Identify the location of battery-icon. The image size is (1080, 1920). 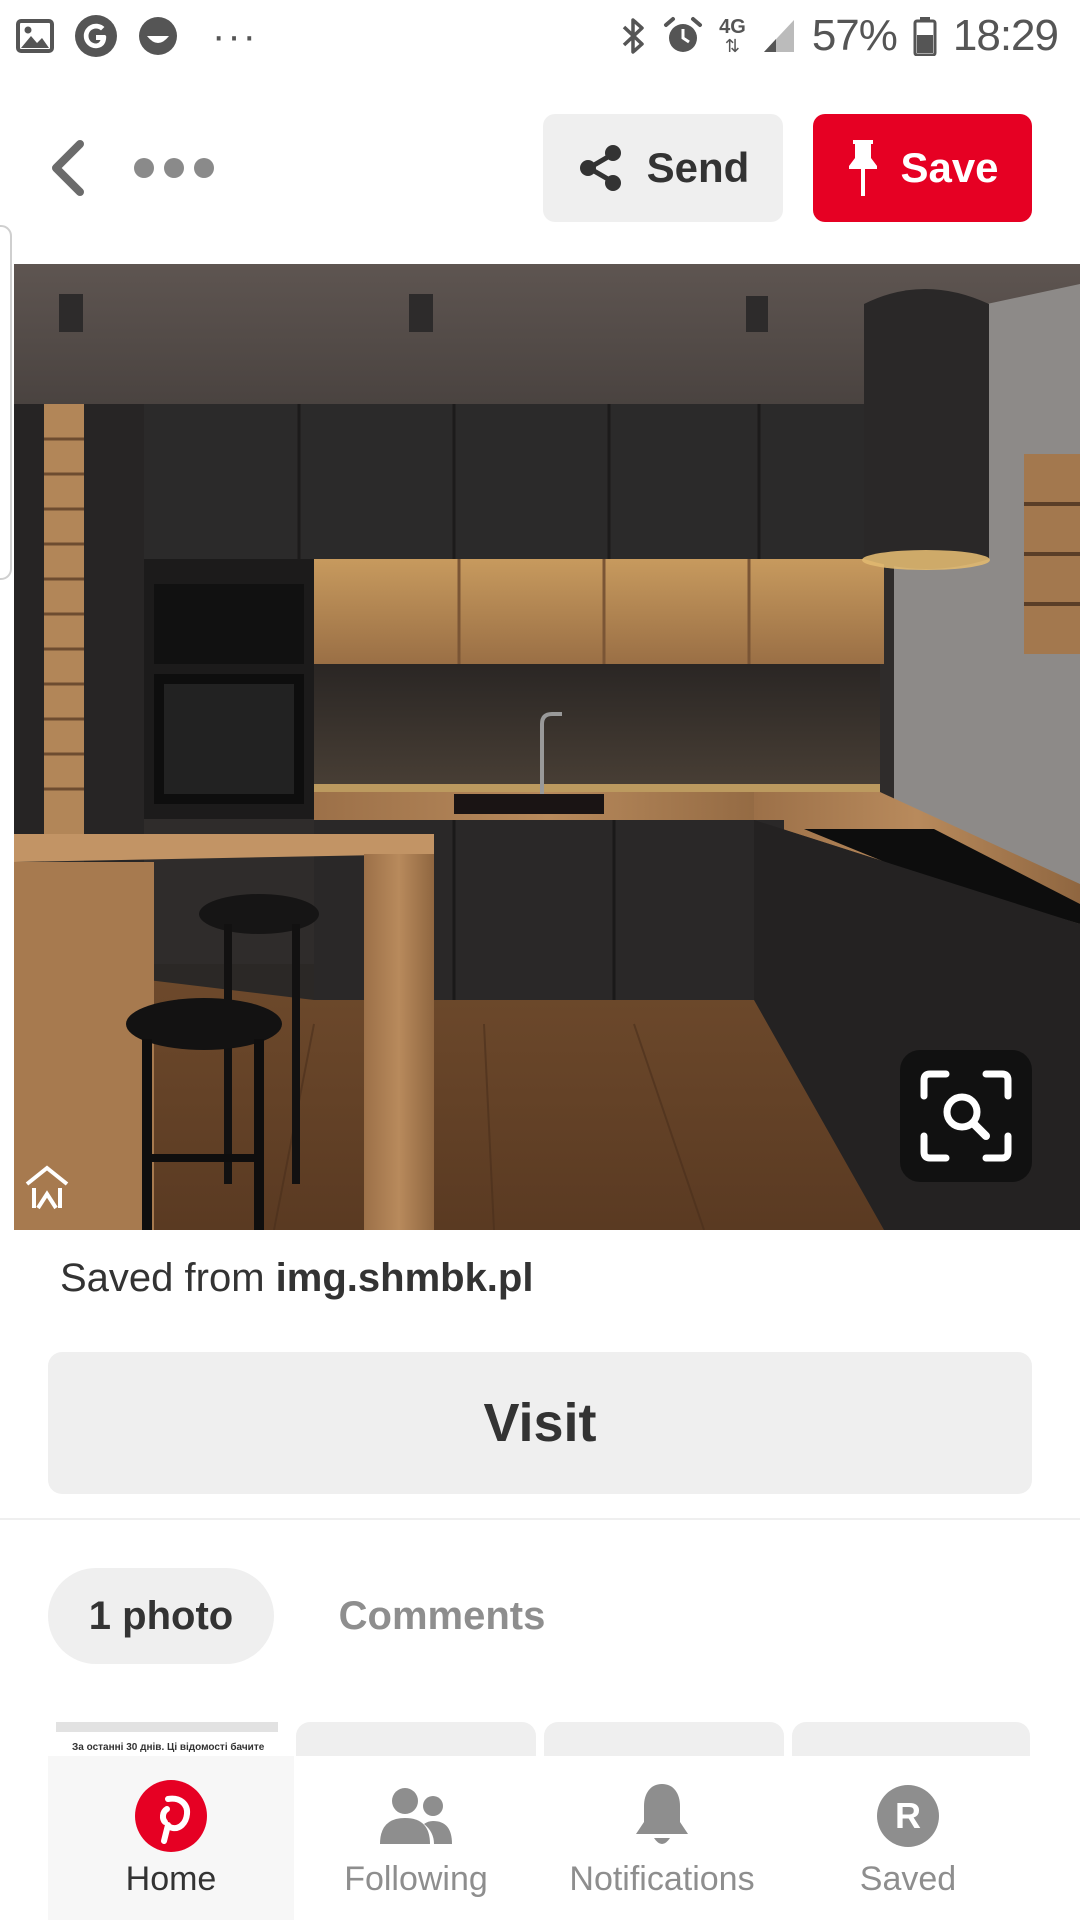
(925, 36).